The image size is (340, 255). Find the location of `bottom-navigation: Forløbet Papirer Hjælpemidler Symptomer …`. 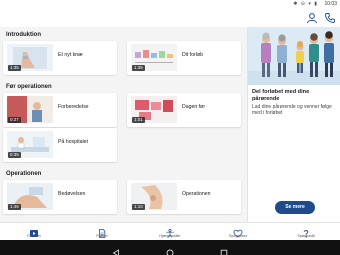

bottom-navigation: Forløbet Papirer Hjælpemidler Symptomer … is located at coordinates (170, 231).